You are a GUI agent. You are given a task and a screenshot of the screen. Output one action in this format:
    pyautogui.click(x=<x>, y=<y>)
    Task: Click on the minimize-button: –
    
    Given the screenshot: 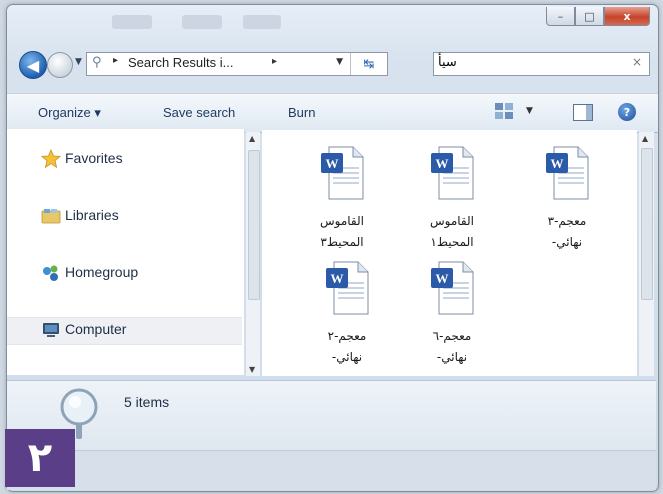 What is the action you would take?
    pyautogui.click(x=560, y=16)
    